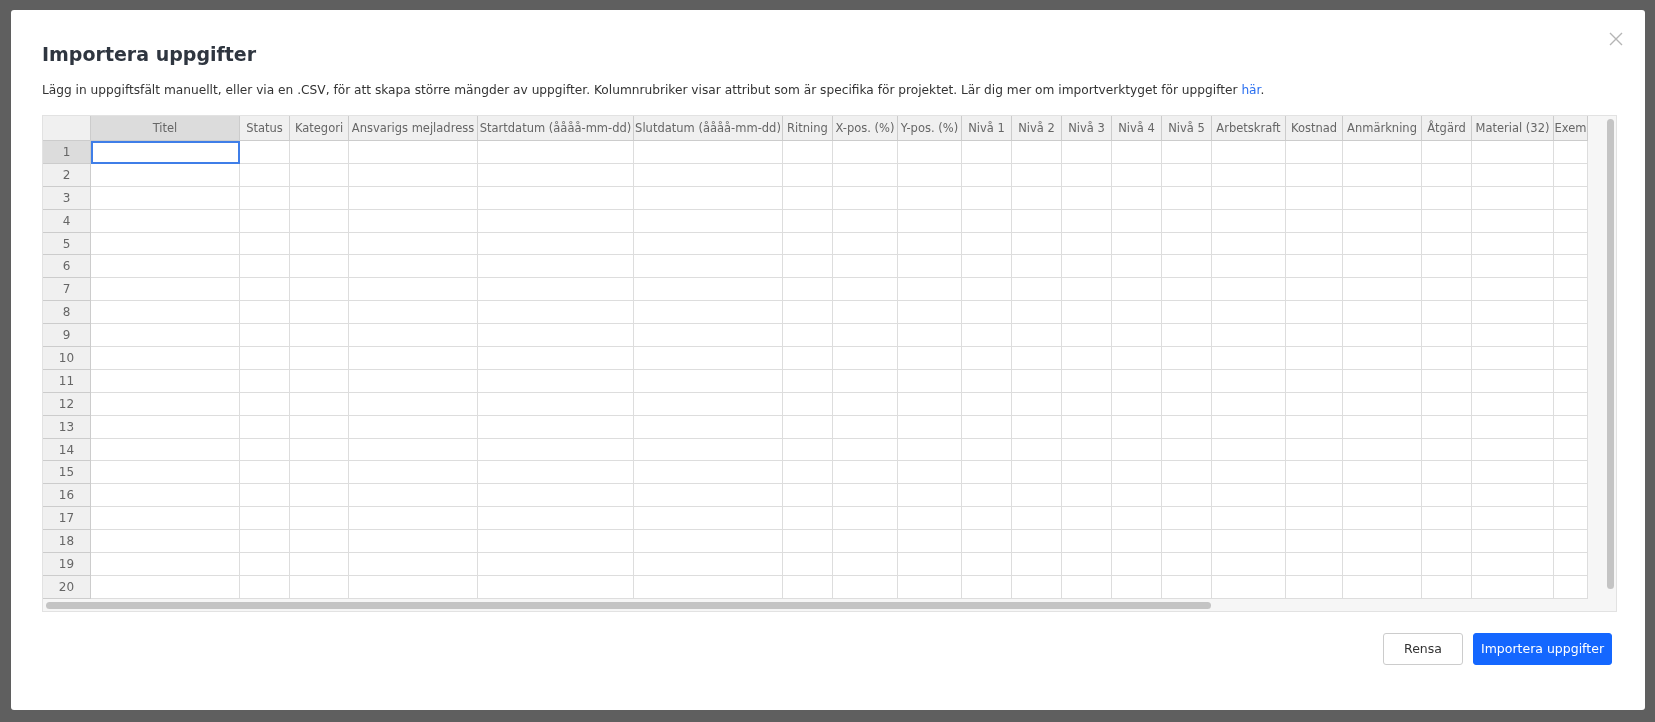 This screenshot has width=1655, height=722. What do you see at coordinates (1571, 128) in the screenshot?
I see `column-header: Exem` at bounding box center [1571, 128].